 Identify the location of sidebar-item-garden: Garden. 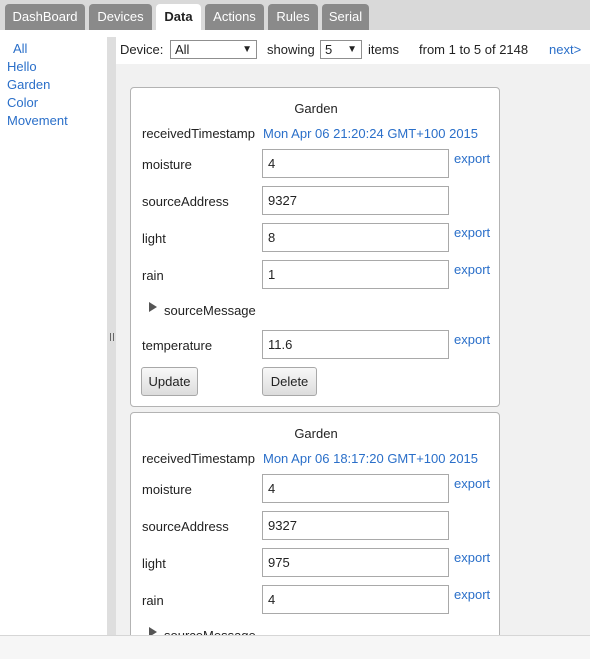
(28, 84).